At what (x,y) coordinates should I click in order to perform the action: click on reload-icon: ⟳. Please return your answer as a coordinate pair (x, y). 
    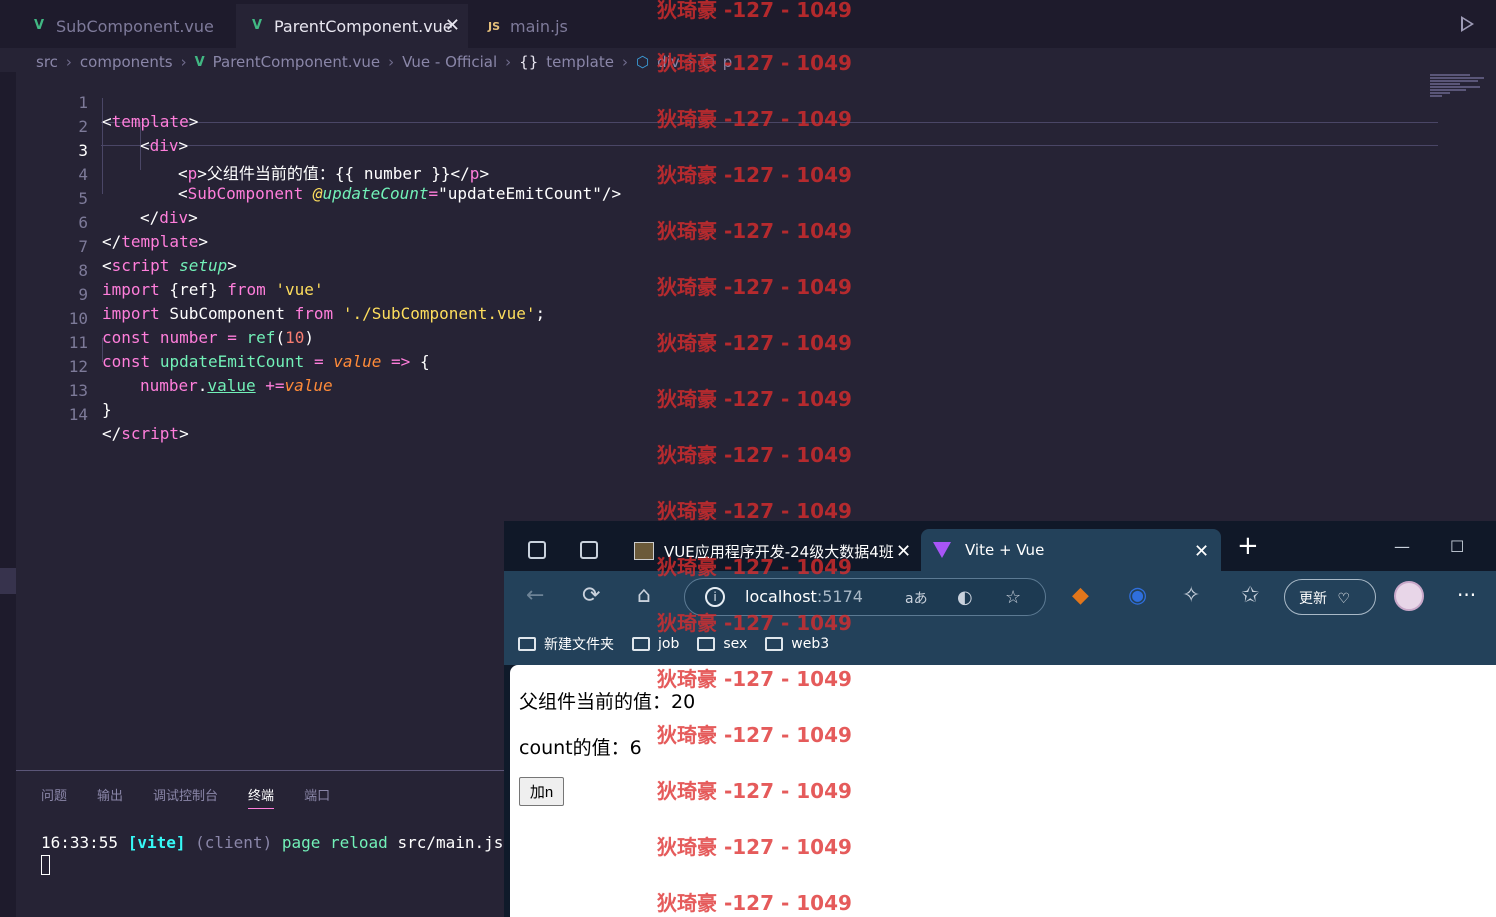
    Looking at the image, I should click on (591, 596).